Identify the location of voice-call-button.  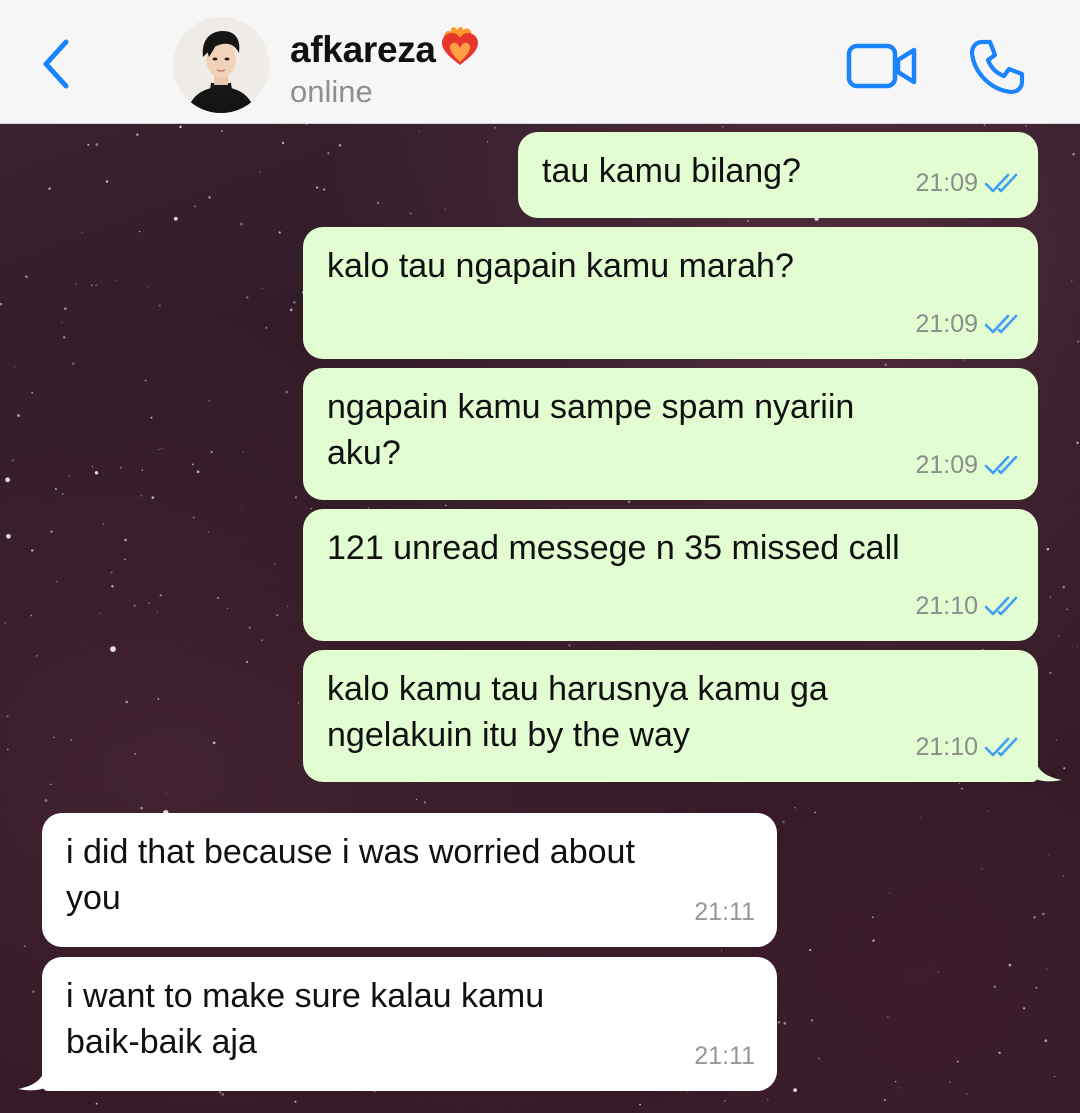
(997, 67).